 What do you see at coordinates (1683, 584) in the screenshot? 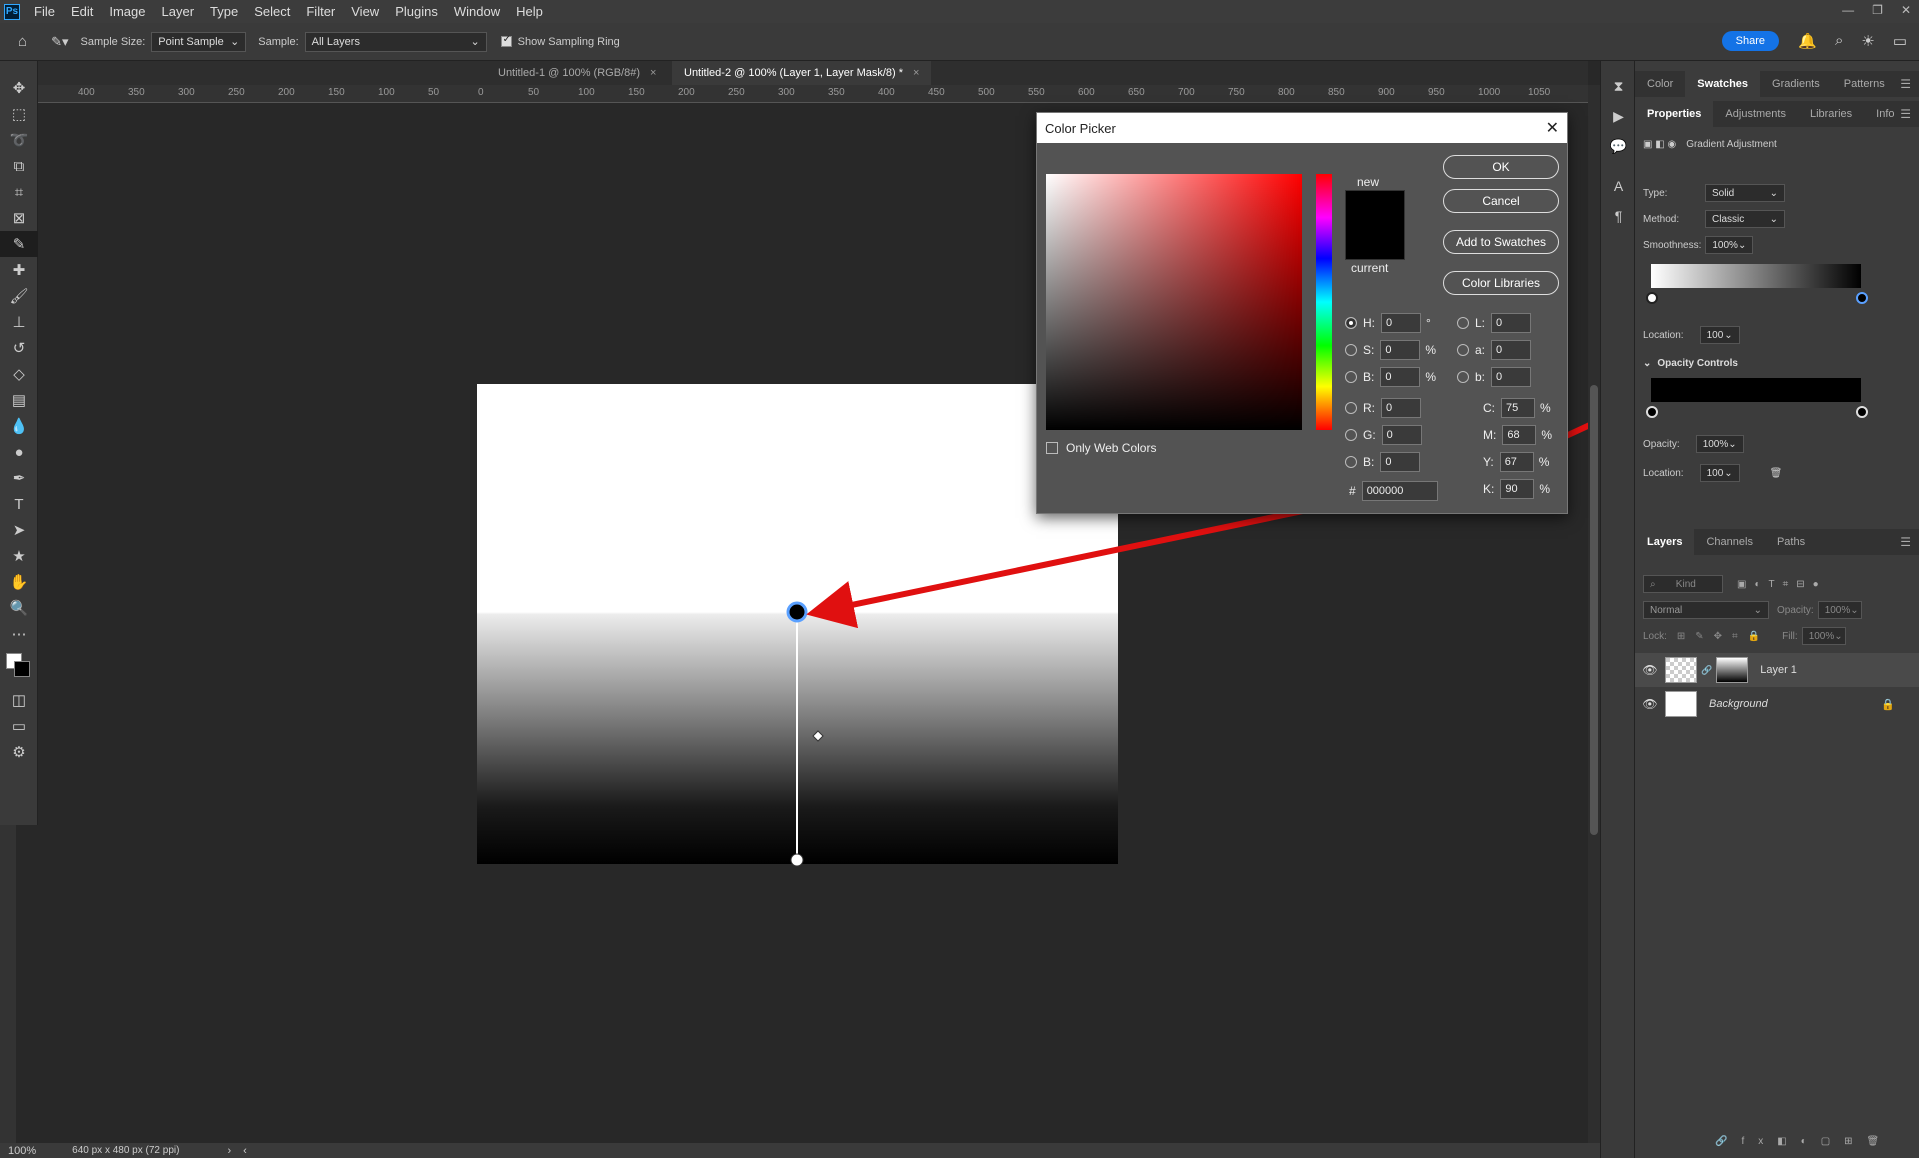
I see `kind-filter-select: ⌕ Kind` at bounding box center [1683, 584].